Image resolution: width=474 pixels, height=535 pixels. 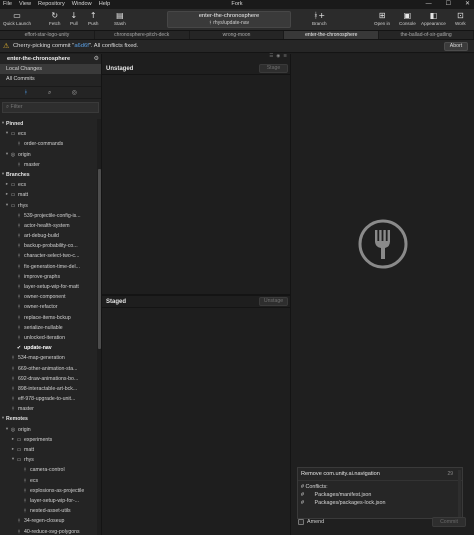 I want to click on minimize-icon: —, so click(x=429, y=4).